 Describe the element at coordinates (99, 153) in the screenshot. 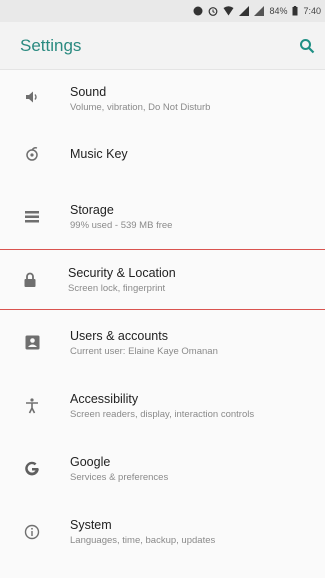

I see `item-label: Music Key` at that location.